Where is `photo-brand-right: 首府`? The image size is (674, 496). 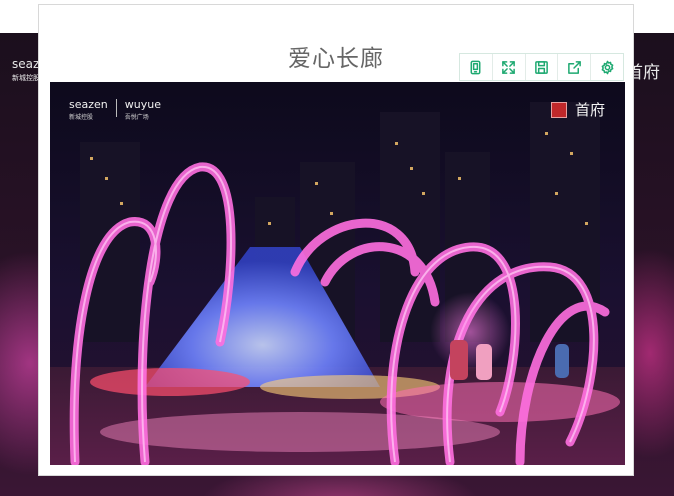 photo-brand-right: 首府 is located at coordinates (577, 109).